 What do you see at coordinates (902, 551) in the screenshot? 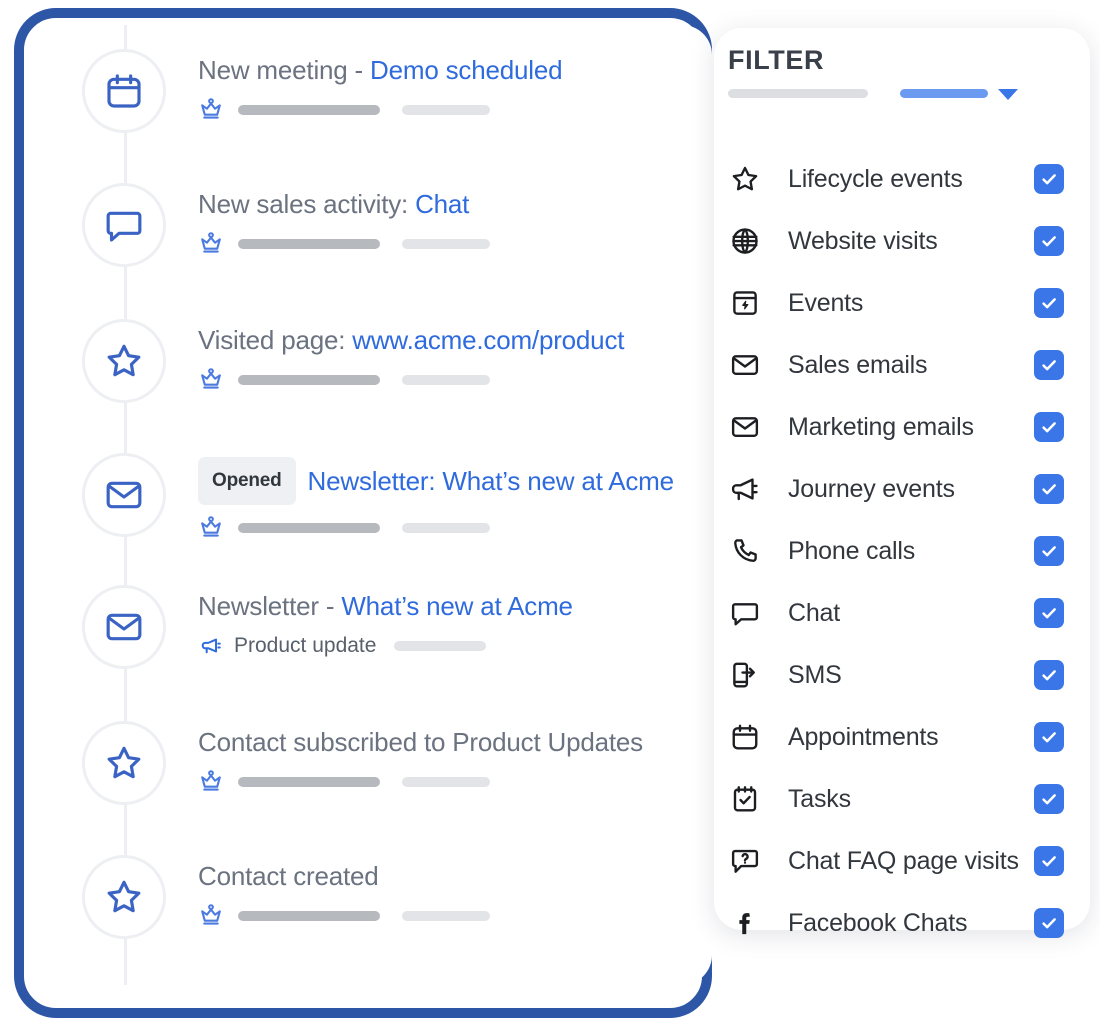
I see `filter-option-row: Phone calls` at bounding box center [902, 551].